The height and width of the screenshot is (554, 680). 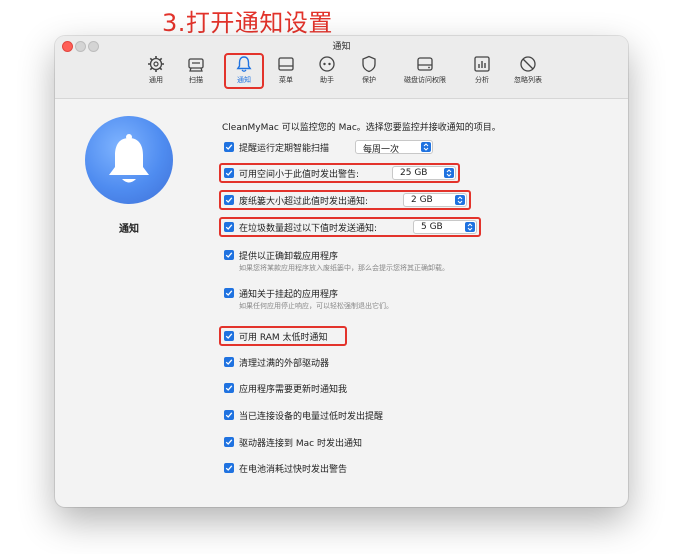 What do you see at coordinates (352, 147) in the screenshot?
I see `option-smart-scan-reminder: 提醒运行定期智能扫描 每周一次` at bounding box center [352, 147].